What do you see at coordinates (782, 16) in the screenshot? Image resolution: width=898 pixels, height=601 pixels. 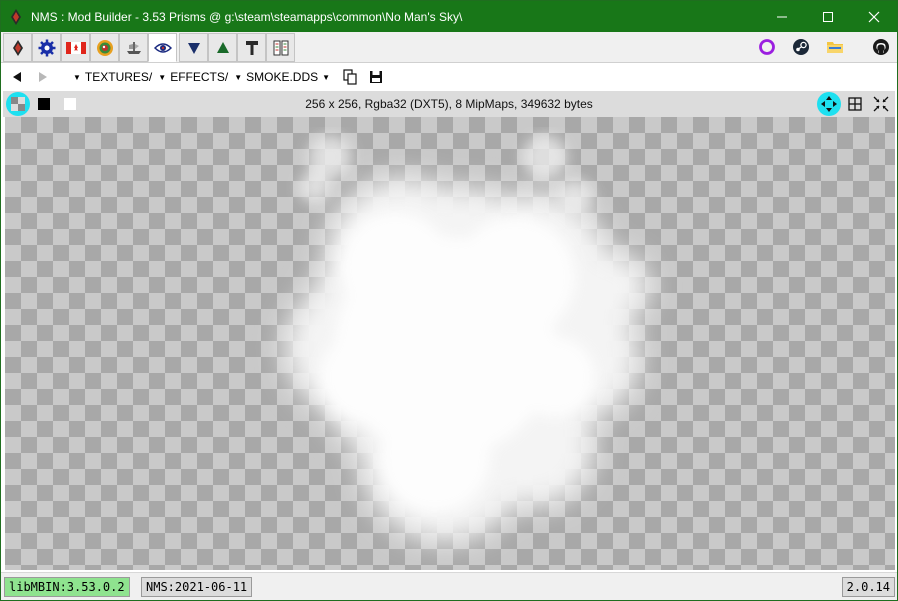 I see `minimize-icon` at bounding box center [782, 16].